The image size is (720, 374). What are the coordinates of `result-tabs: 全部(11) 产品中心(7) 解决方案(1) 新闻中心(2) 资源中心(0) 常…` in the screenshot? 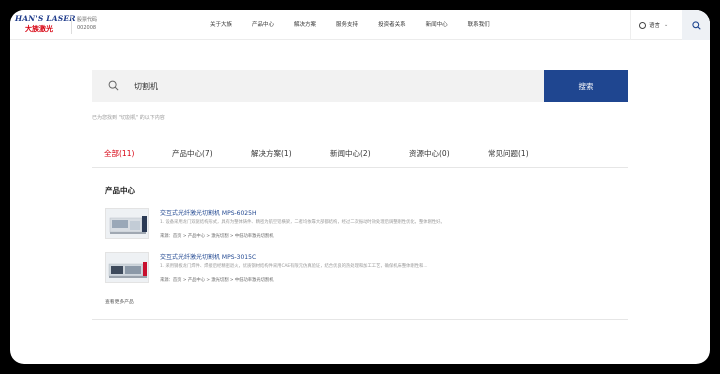 It's located at (360, 155).